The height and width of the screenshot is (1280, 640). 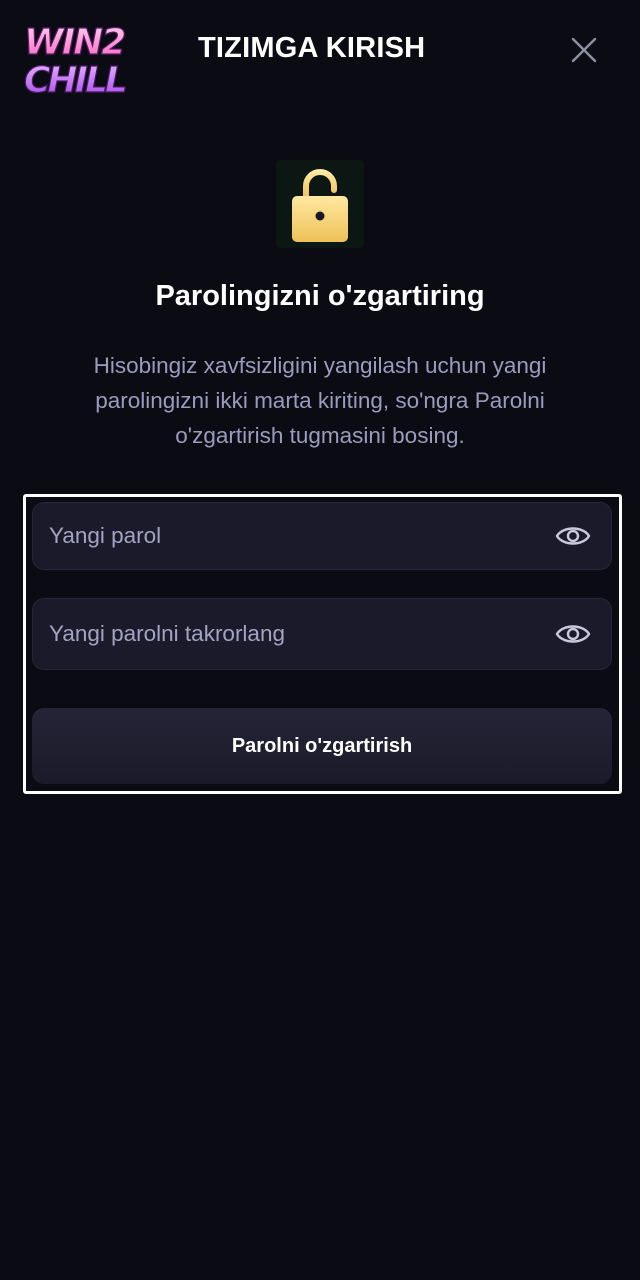 What do you see at coordinates (322, 746) in the screenshot?
I see `change-password-button: Parolni o'zgartirish` at bounding box center [322, 746].